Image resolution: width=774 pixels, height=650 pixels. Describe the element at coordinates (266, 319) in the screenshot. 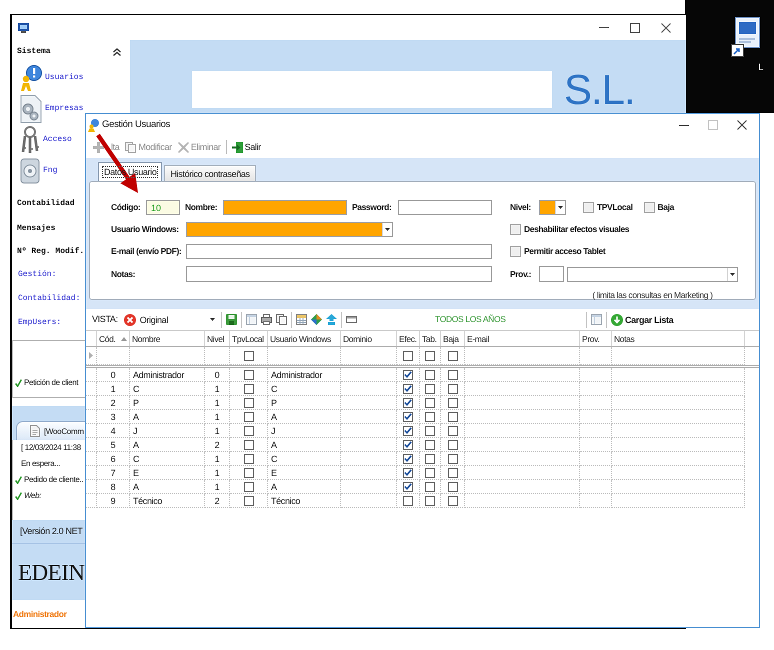

I see `printer-icon` at that location.